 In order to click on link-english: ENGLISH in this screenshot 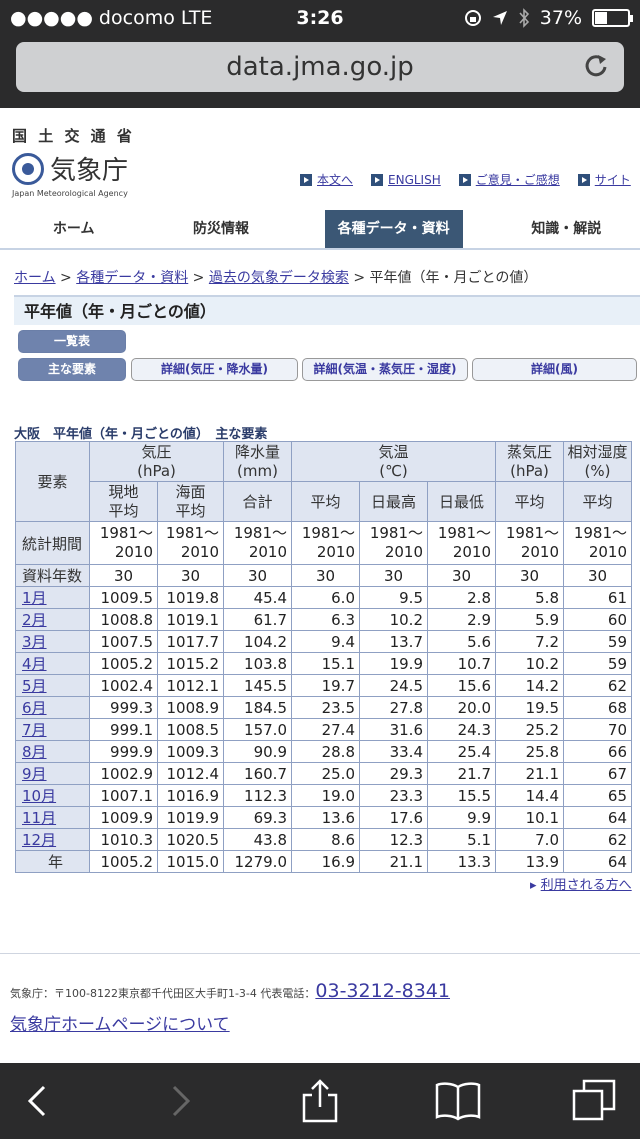, I will do `click(406, 179)`.